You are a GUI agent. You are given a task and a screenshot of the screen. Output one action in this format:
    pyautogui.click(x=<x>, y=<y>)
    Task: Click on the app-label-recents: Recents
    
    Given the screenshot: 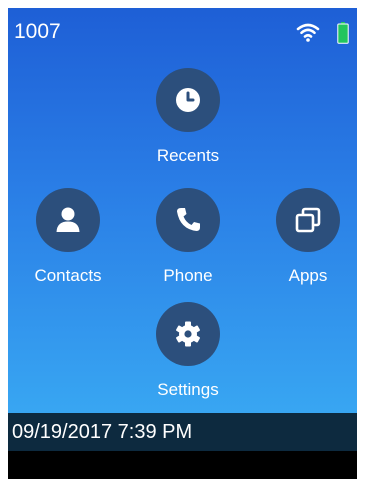 What is the action you would take?
    pyautogui.click(x=188, y=155)
    